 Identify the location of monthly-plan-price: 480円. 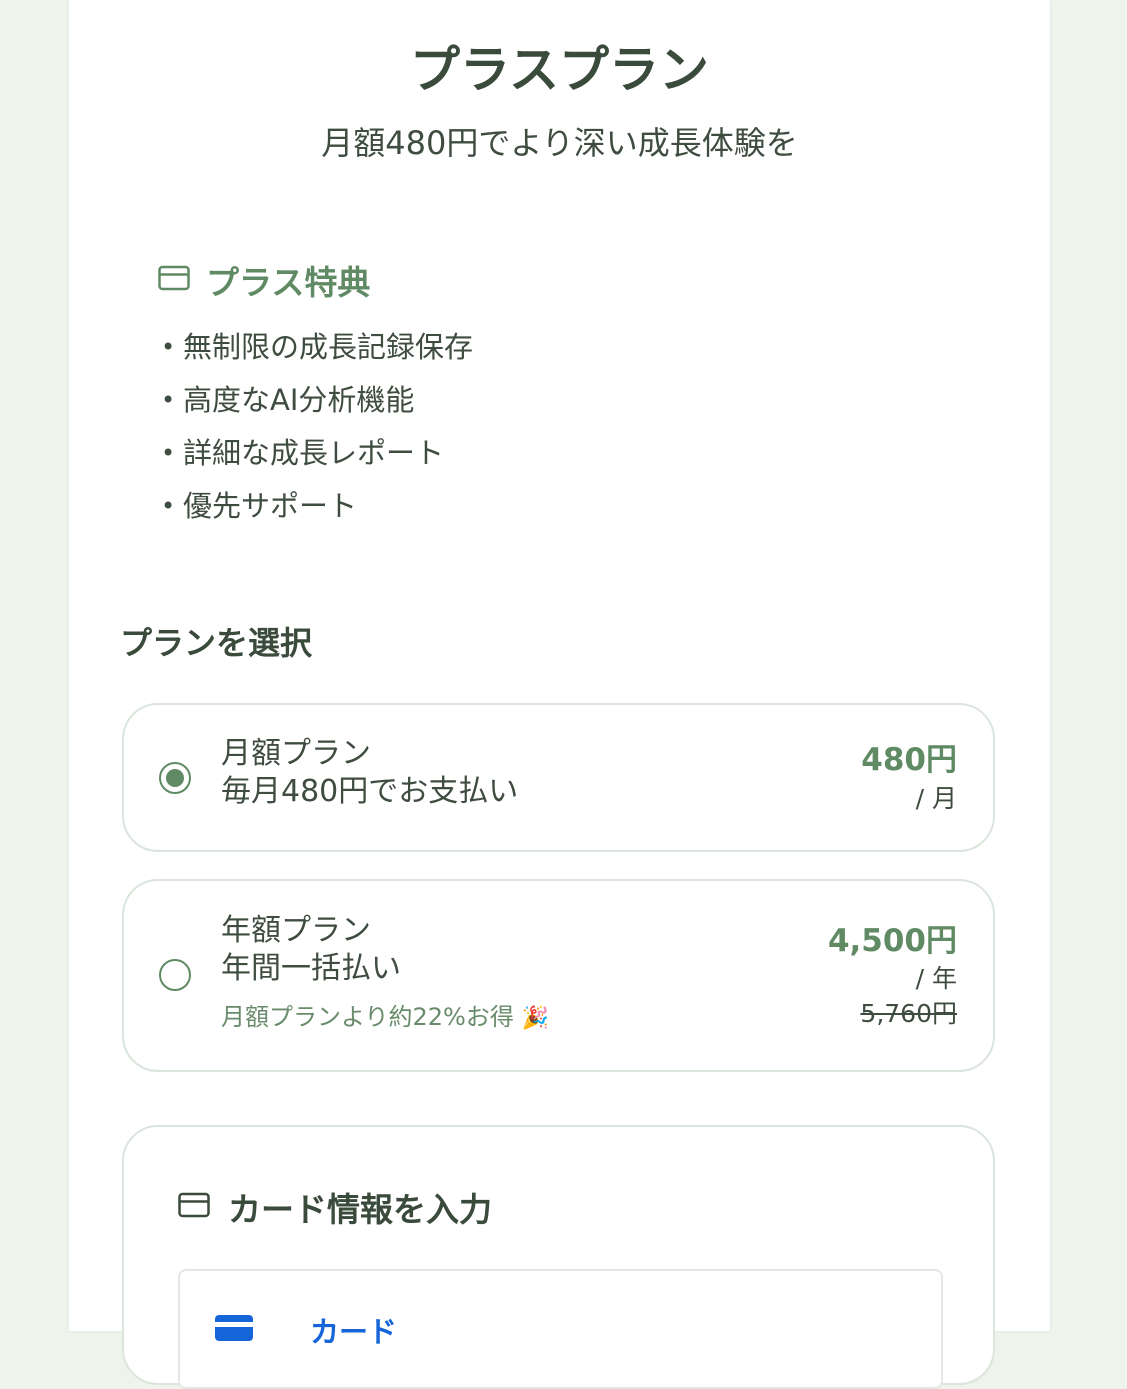
(909, 760).